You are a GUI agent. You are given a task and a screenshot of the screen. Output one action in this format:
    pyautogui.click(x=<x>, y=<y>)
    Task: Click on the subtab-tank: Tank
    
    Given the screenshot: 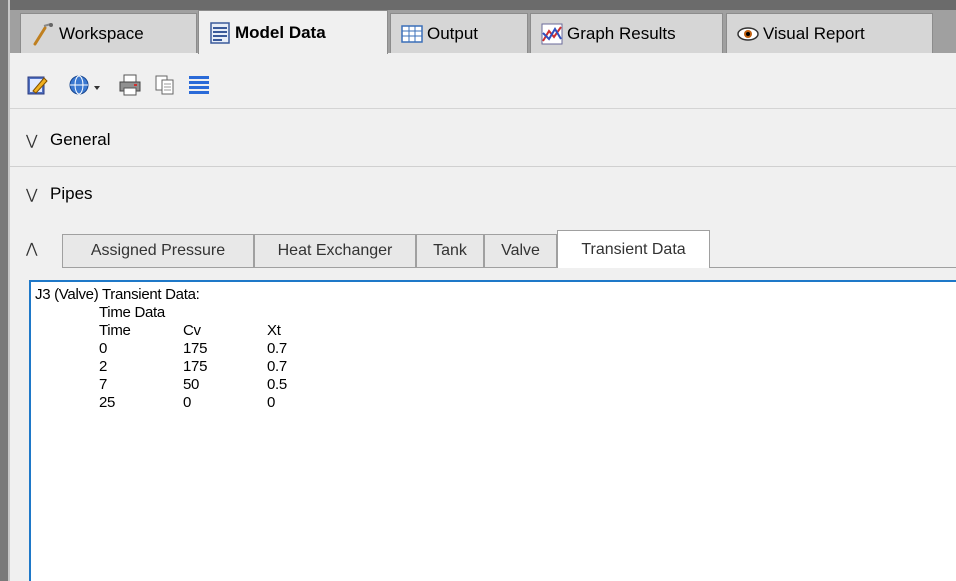 What is the action you would take?
    pyautogui.click(x=450, y=250)
    